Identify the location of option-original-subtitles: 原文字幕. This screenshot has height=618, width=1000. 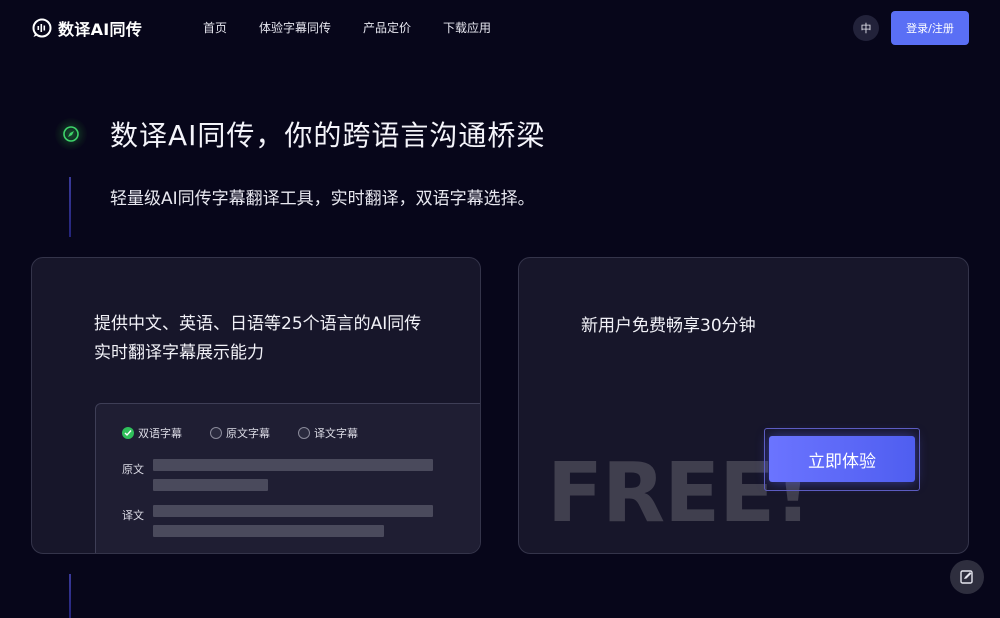
(240, 433).